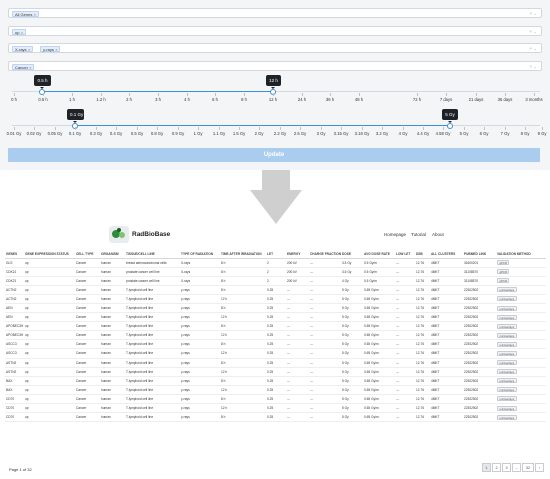 The height and width of the screenshot is (479, 550). What do you see at coordinates (405, 254) in the screenshot?
I see `column-header: LOW LET` at bounding box center [405, 254].